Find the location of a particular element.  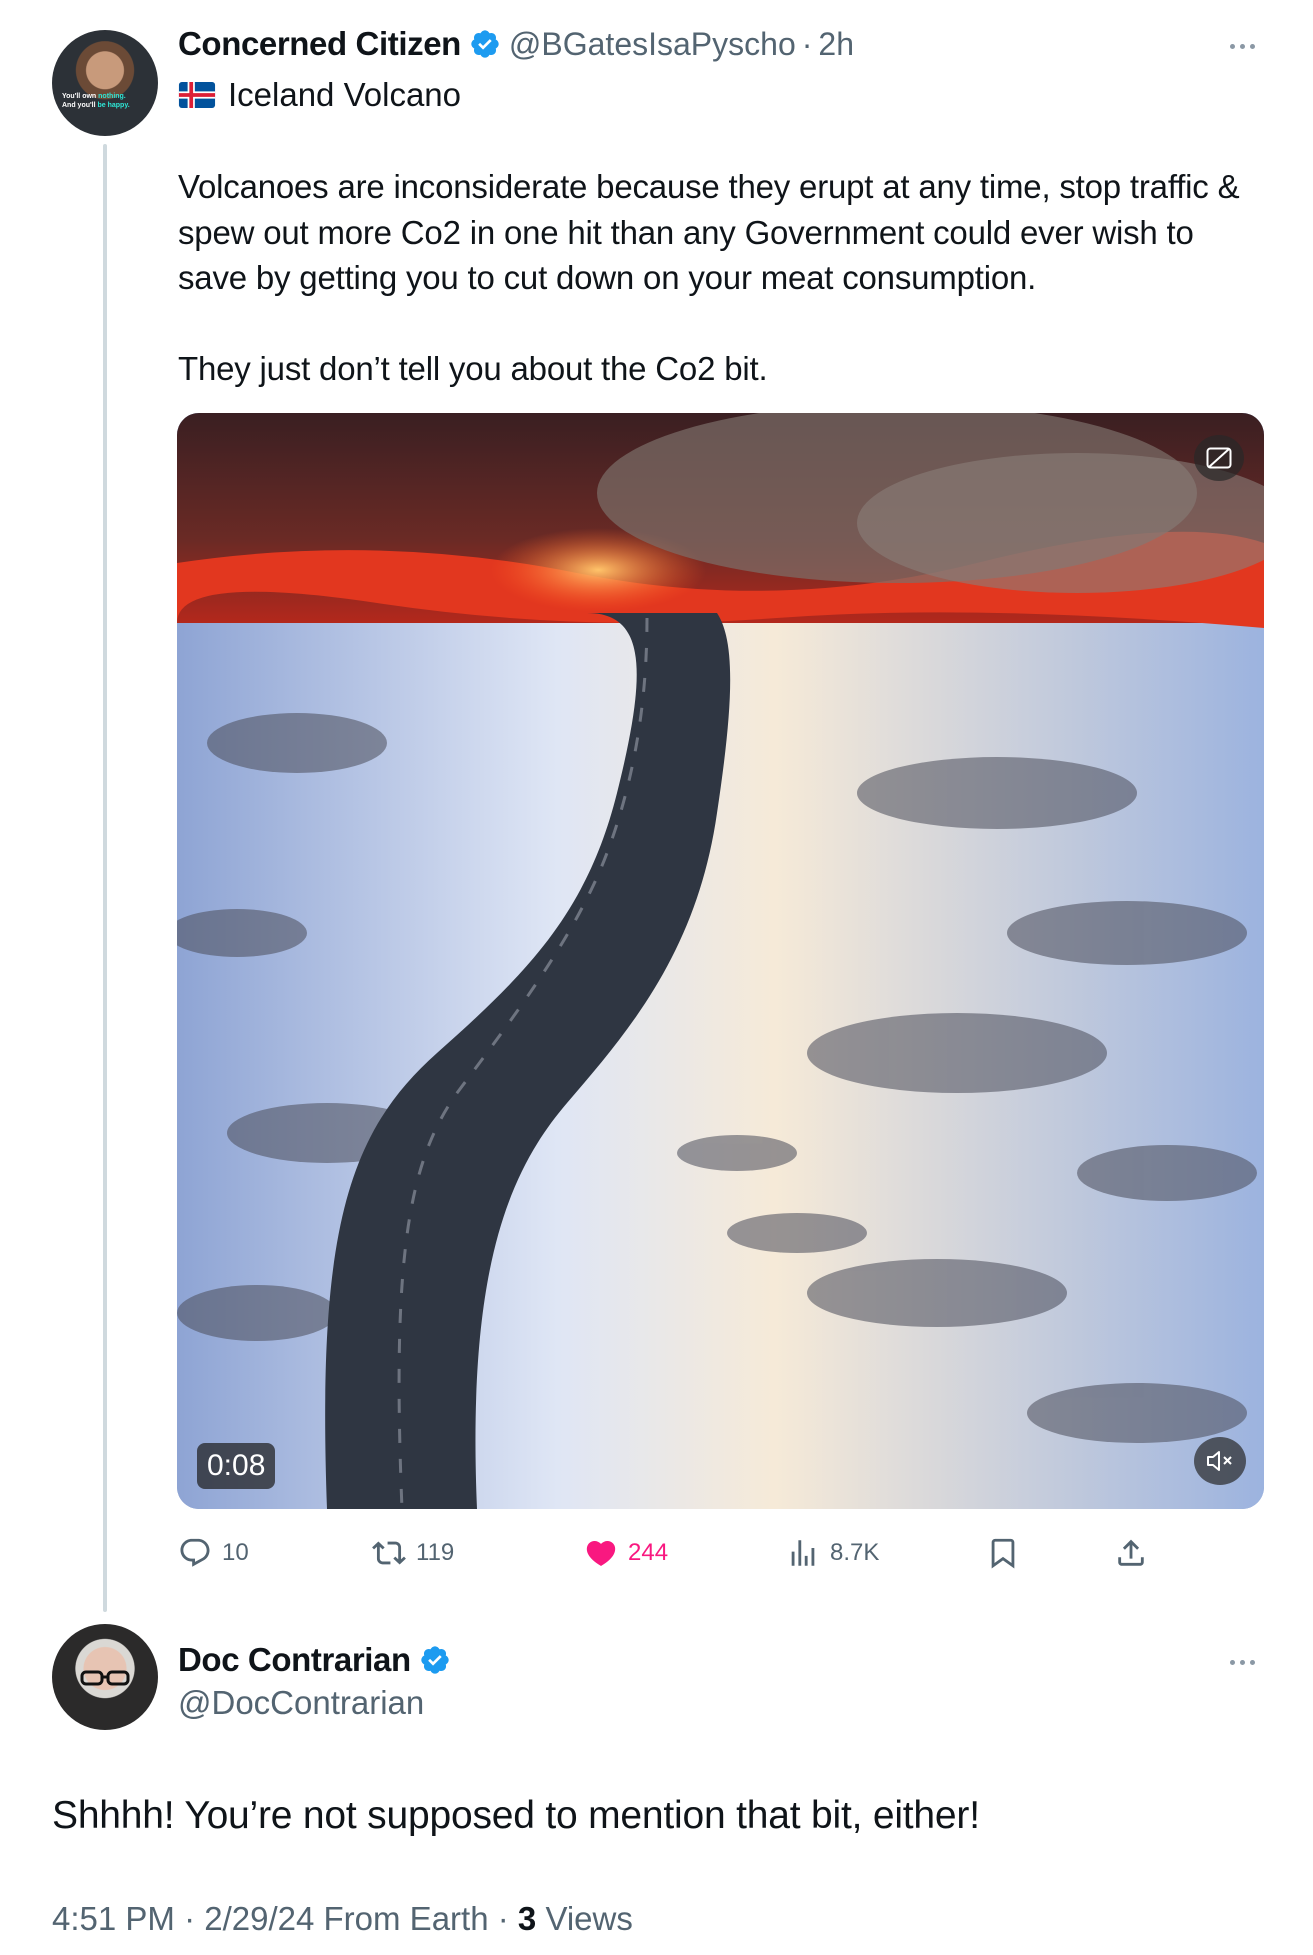

bookmark-button is located at coordinates (1003, 1553).